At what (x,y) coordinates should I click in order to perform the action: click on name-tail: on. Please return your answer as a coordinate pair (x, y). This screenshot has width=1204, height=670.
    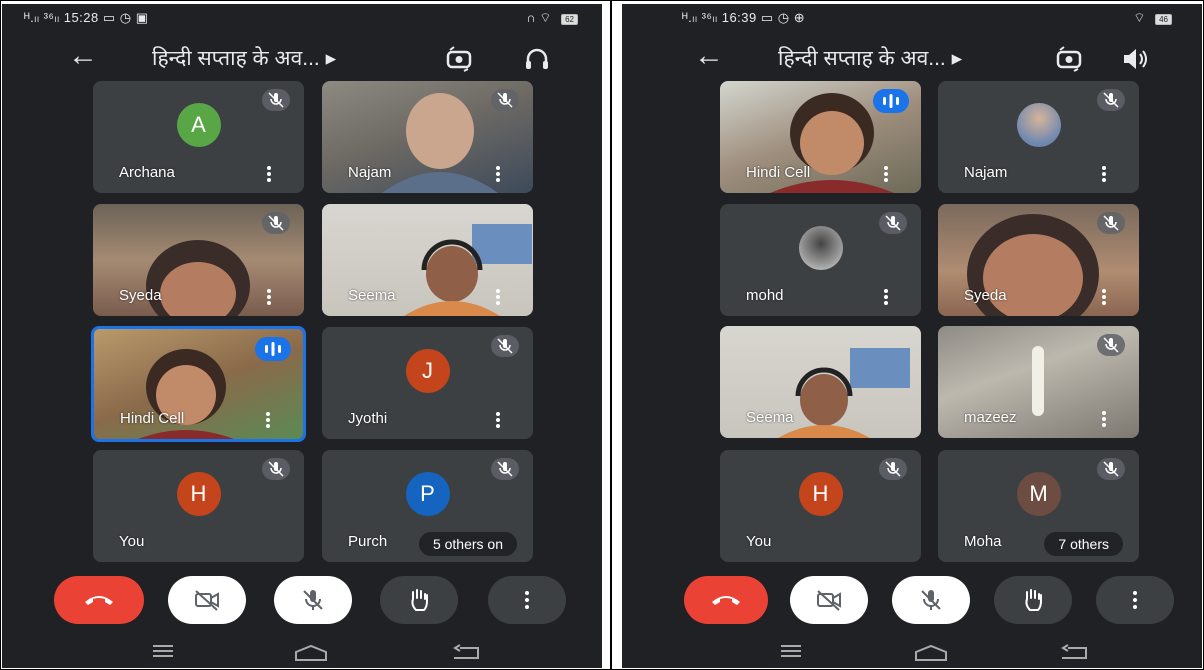
    Looking at the image, I should click on (495, 544).